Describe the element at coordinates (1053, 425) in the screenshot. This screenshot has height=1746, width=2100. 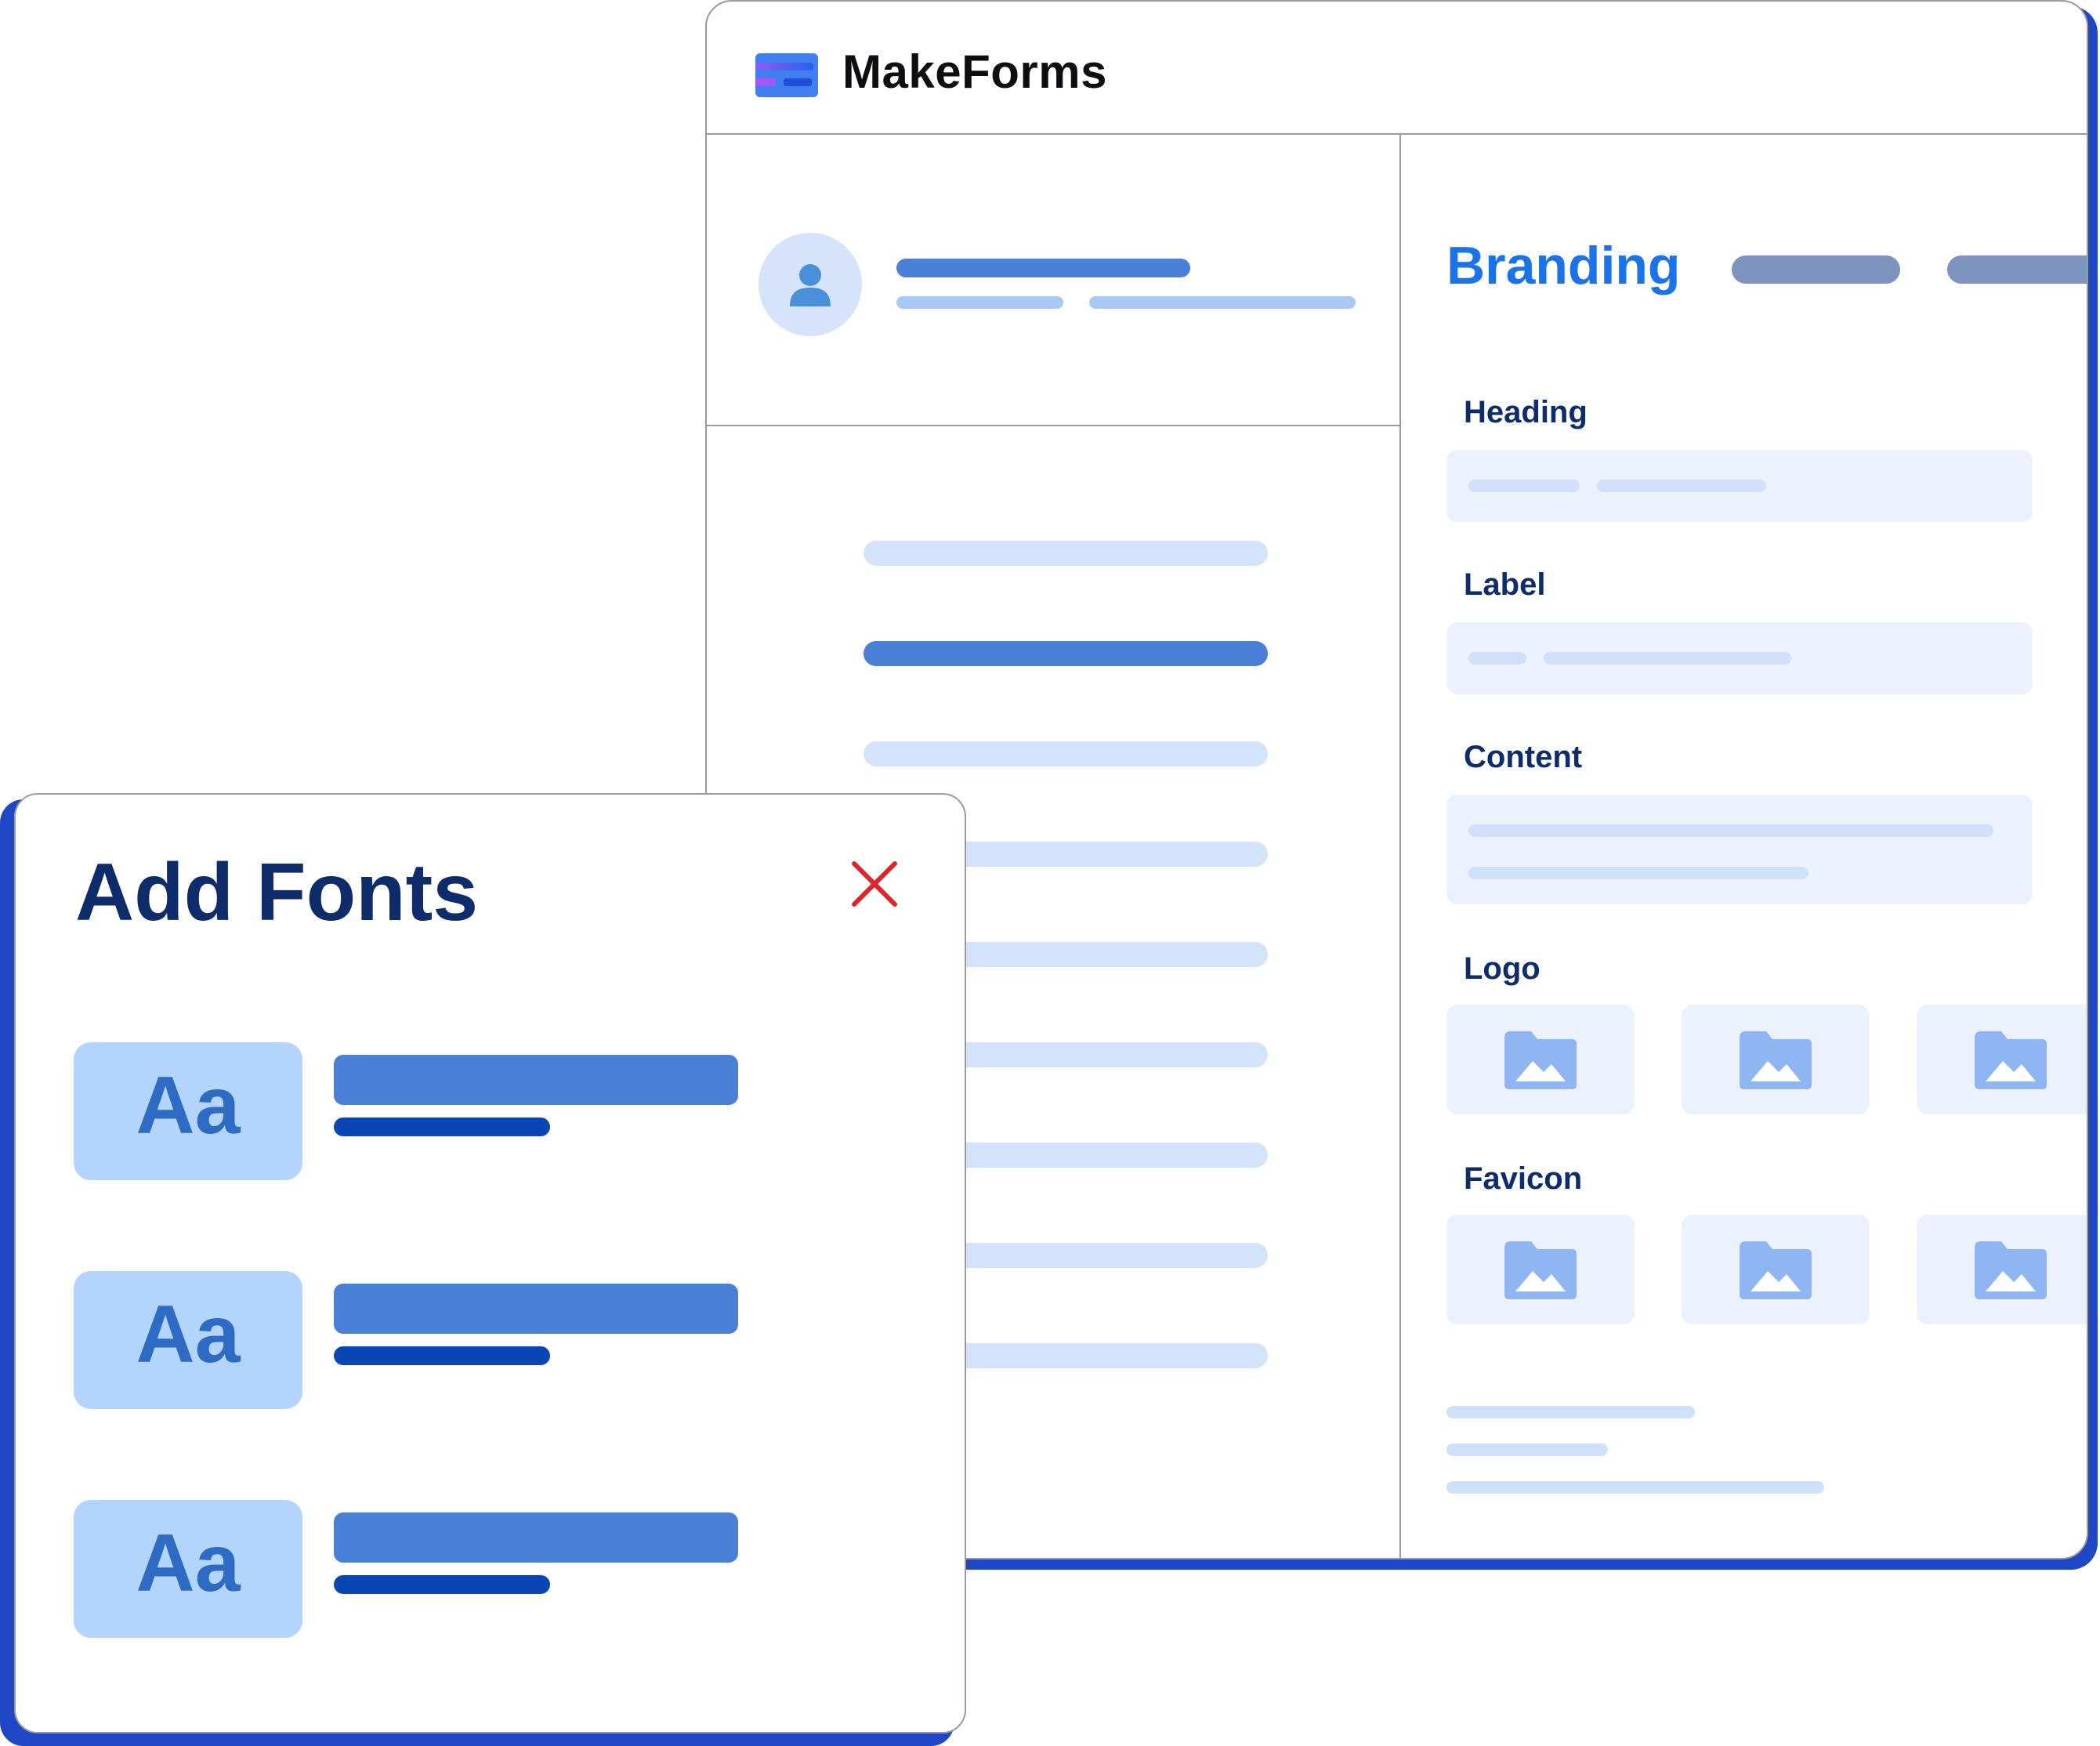
I see `profile-divider` at that location.